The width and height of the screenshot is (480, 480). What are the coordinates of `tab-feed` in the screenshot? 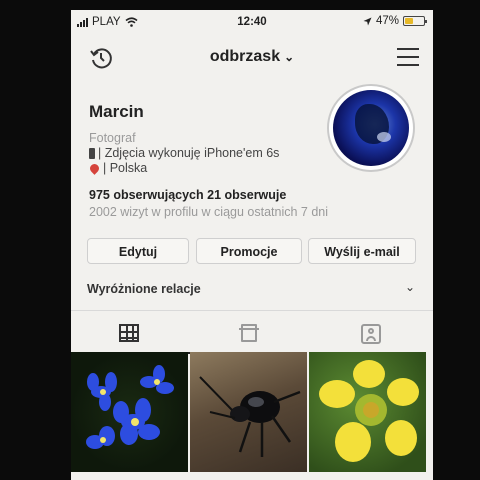 It's located at (251, 333).